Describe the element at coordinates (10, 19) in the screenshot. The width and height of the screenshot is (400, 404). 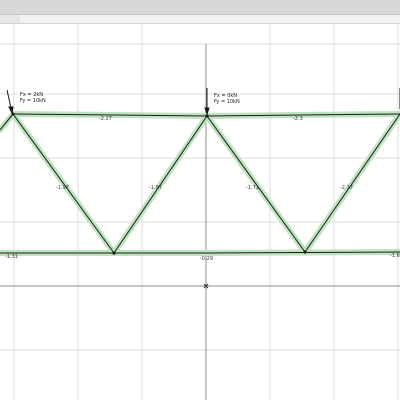
I see `toolbar-edge` at that location.